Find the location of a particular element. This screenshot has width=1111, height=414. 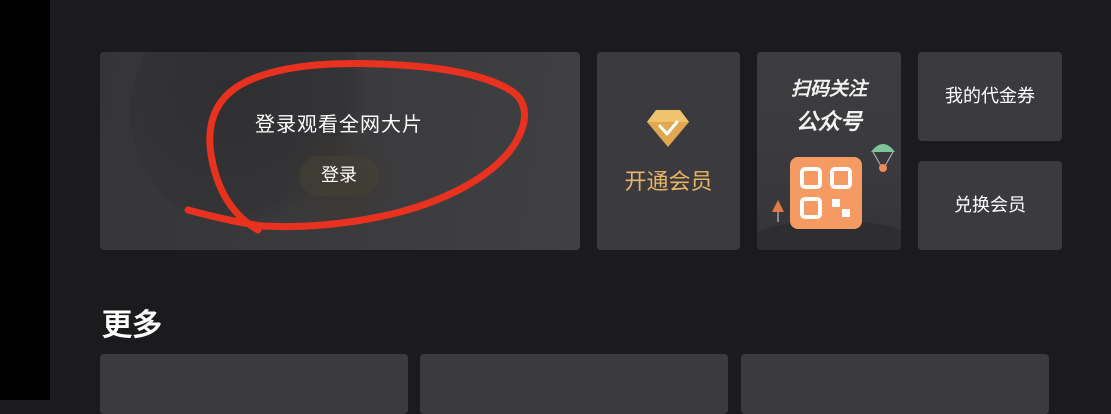

qr-title-line1: 扫码关注 is located at coordinates (828, 89).